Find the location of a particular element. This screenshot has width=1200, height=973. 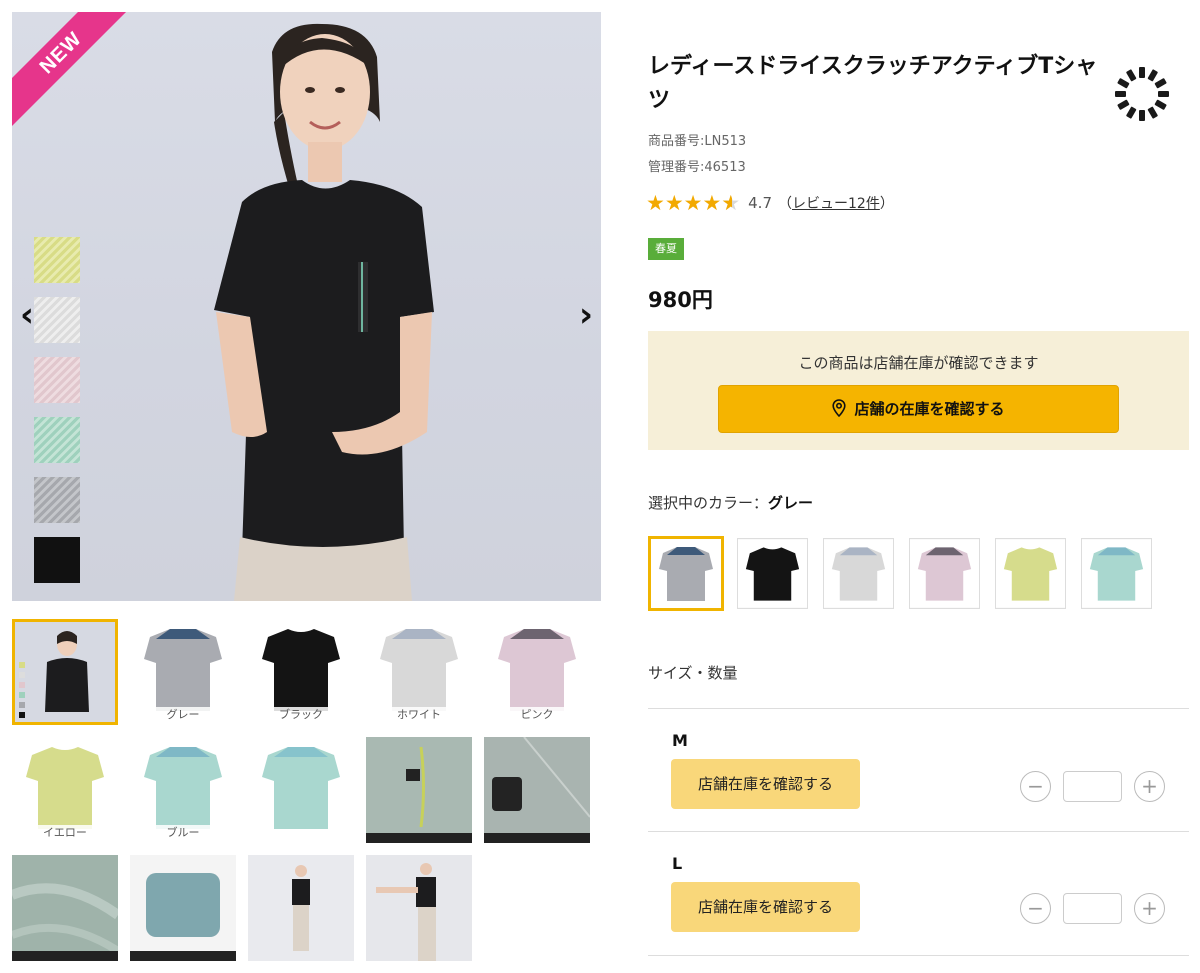

thumb-black: ブラック is located at coordinates (301, 672).